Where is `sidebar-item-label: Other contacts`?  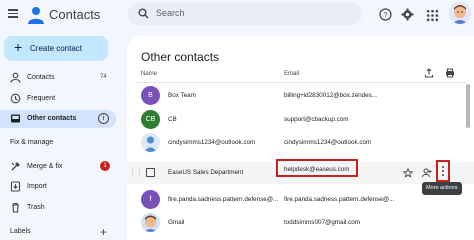
sidebar-item-label: Other contacts is located at coordinates (52, 118).